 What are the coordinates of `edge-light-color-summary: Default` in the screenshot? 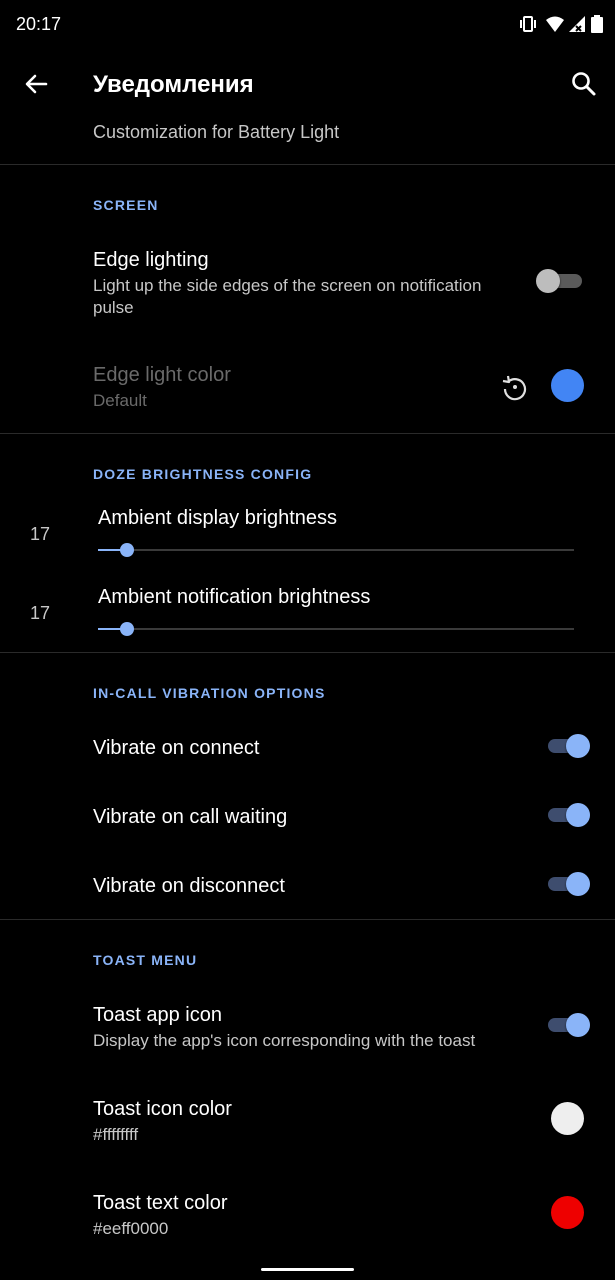 It's located at (120, 400).